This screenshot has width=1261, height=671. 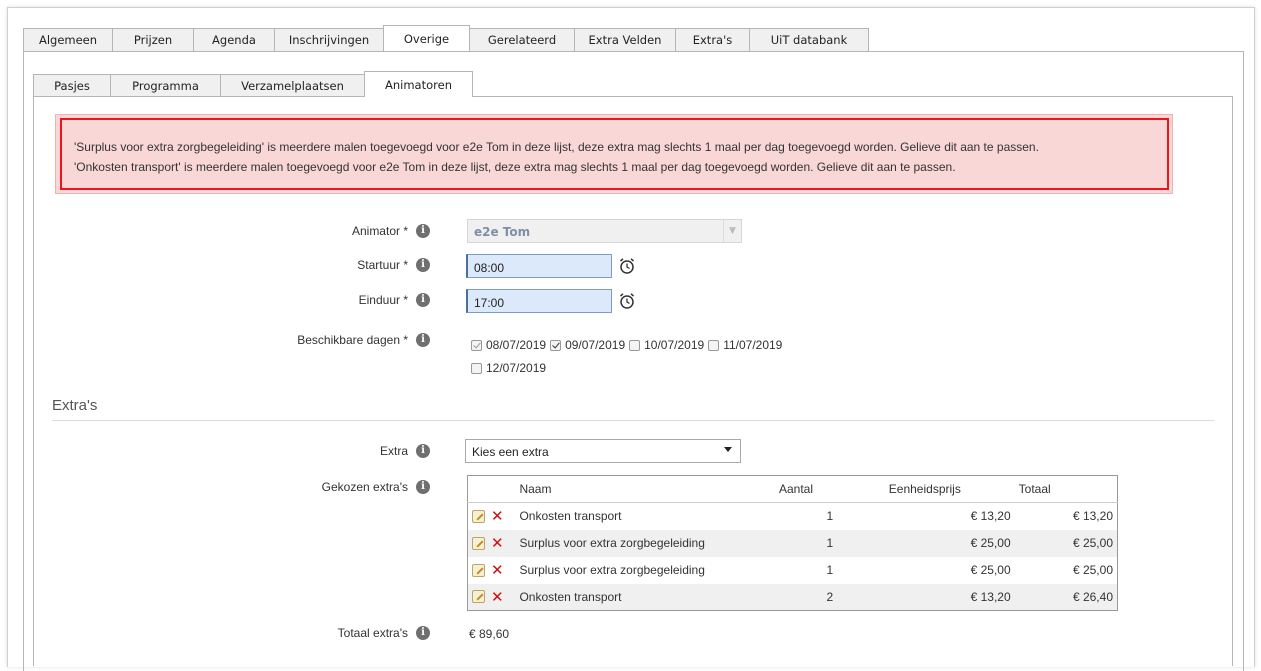 What do you see at coordinates (68, 39) in the screenshot?
I see `tab-algemeen: Algemeen` at bounding box center [68, 39].